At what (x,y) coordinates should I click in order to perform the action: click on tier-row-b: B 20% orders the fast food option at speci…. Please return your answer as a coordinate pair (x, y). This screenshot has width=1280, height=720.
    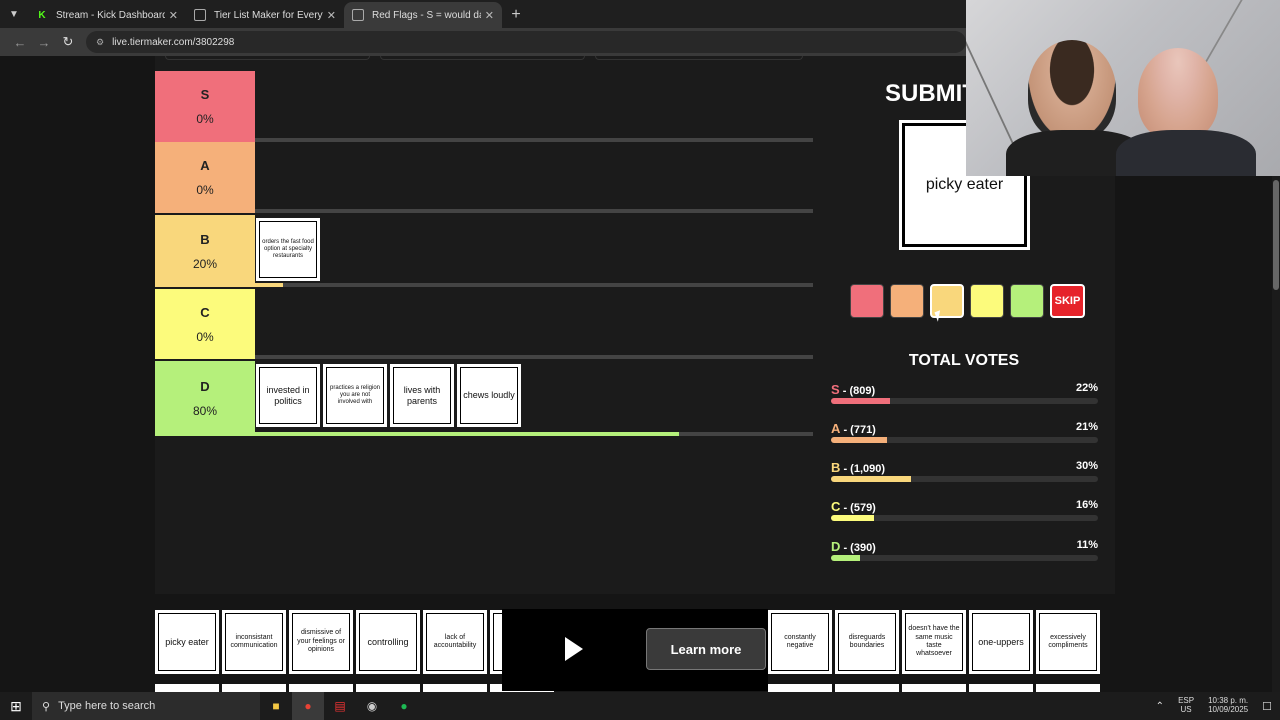
    Looking at the image, I should click on (484, 251).